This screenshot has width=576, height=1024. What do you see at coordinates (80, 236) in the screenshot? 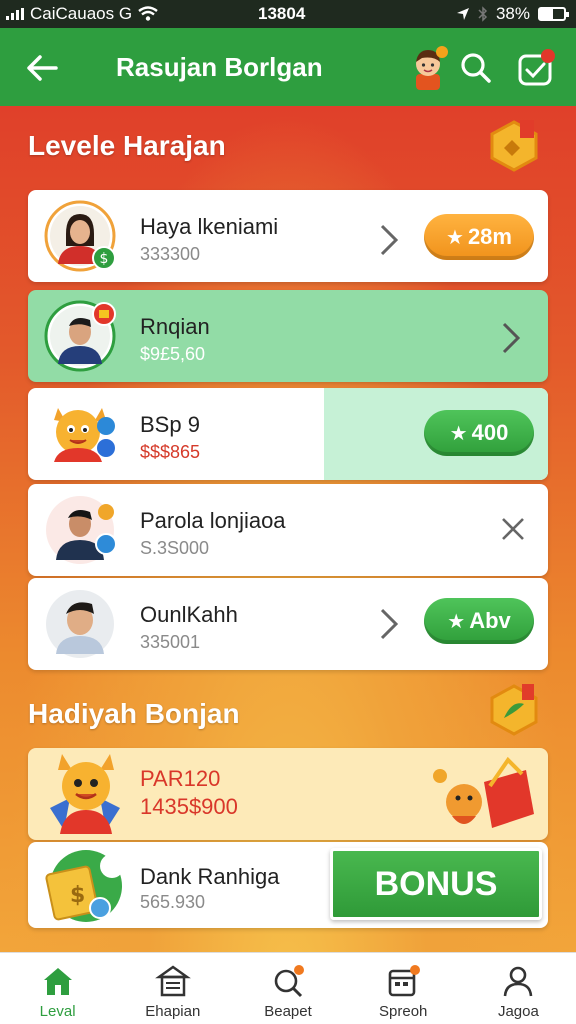
I see `avatar: $` at bounding box center [80, 236].